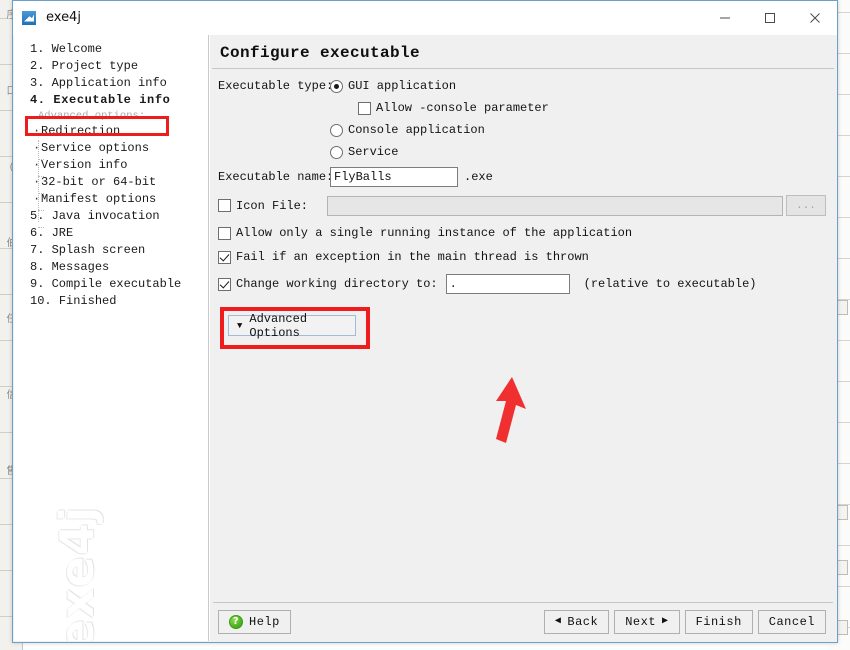  I want to click on step-number: 5., so click(37, 216).